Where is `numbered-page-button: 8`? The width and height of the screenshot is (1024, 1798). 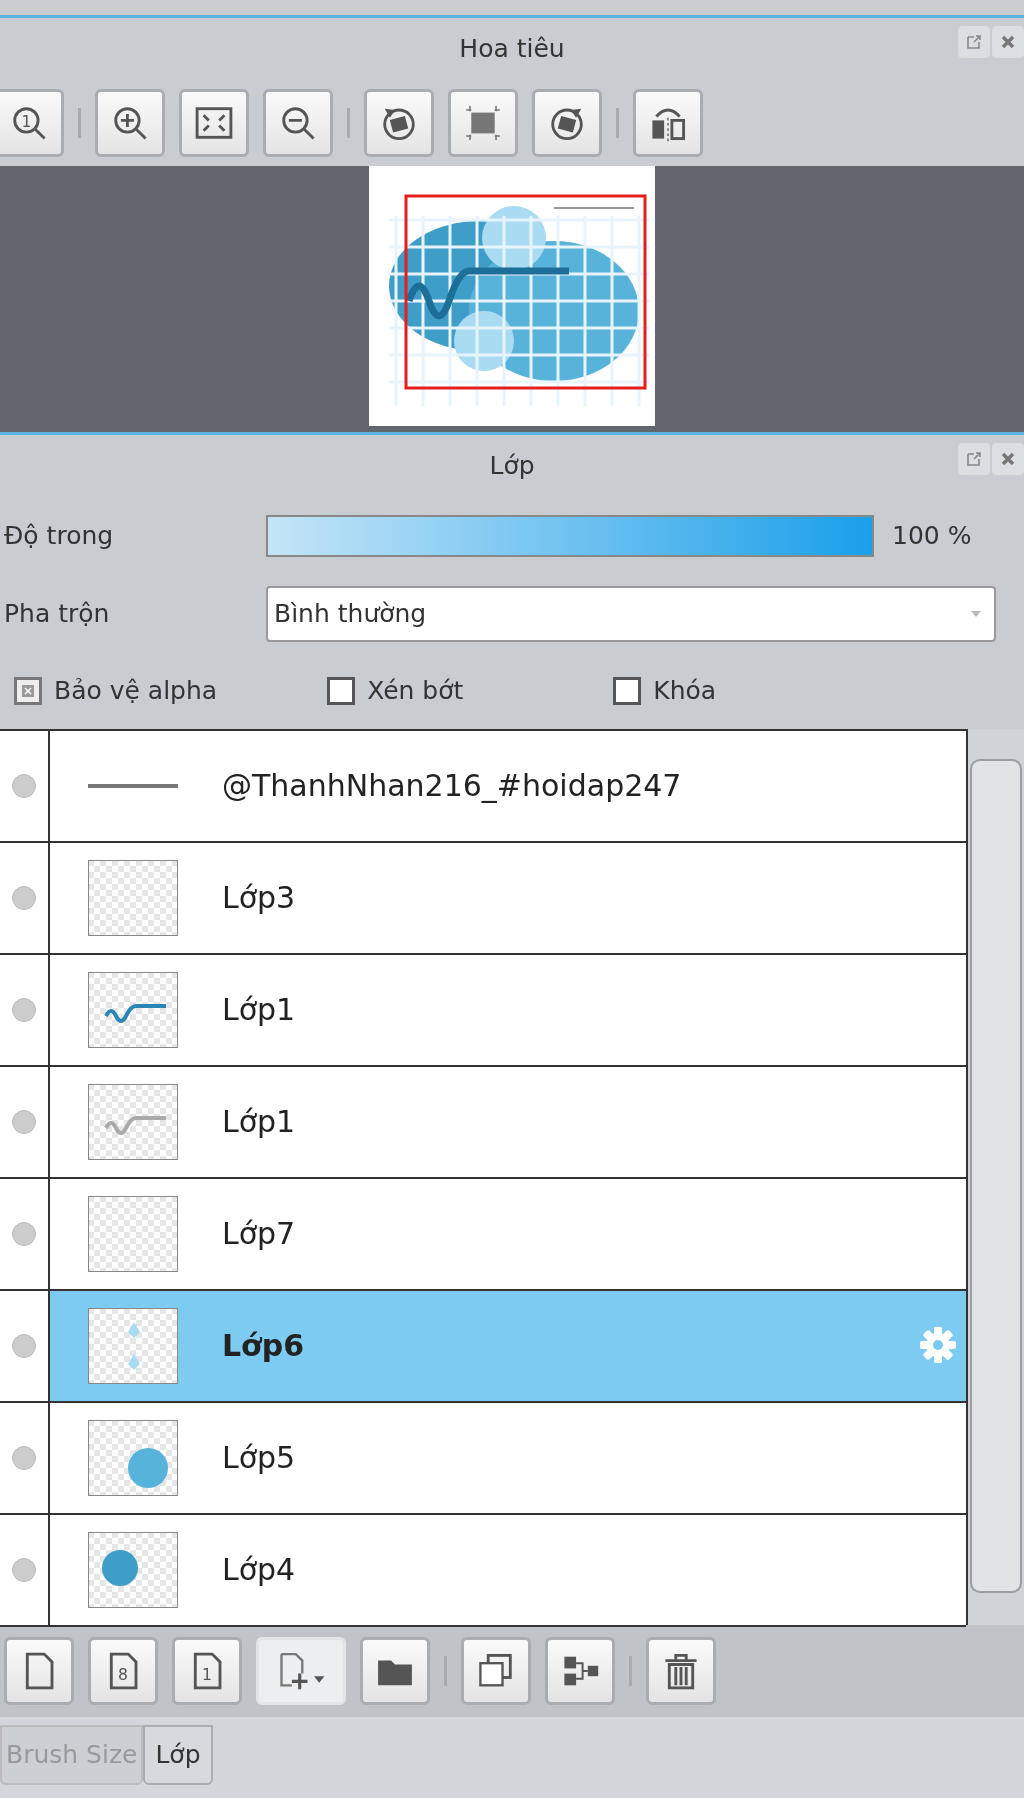 numbered-page-button: 8 is located at coordinates (123, 1670).